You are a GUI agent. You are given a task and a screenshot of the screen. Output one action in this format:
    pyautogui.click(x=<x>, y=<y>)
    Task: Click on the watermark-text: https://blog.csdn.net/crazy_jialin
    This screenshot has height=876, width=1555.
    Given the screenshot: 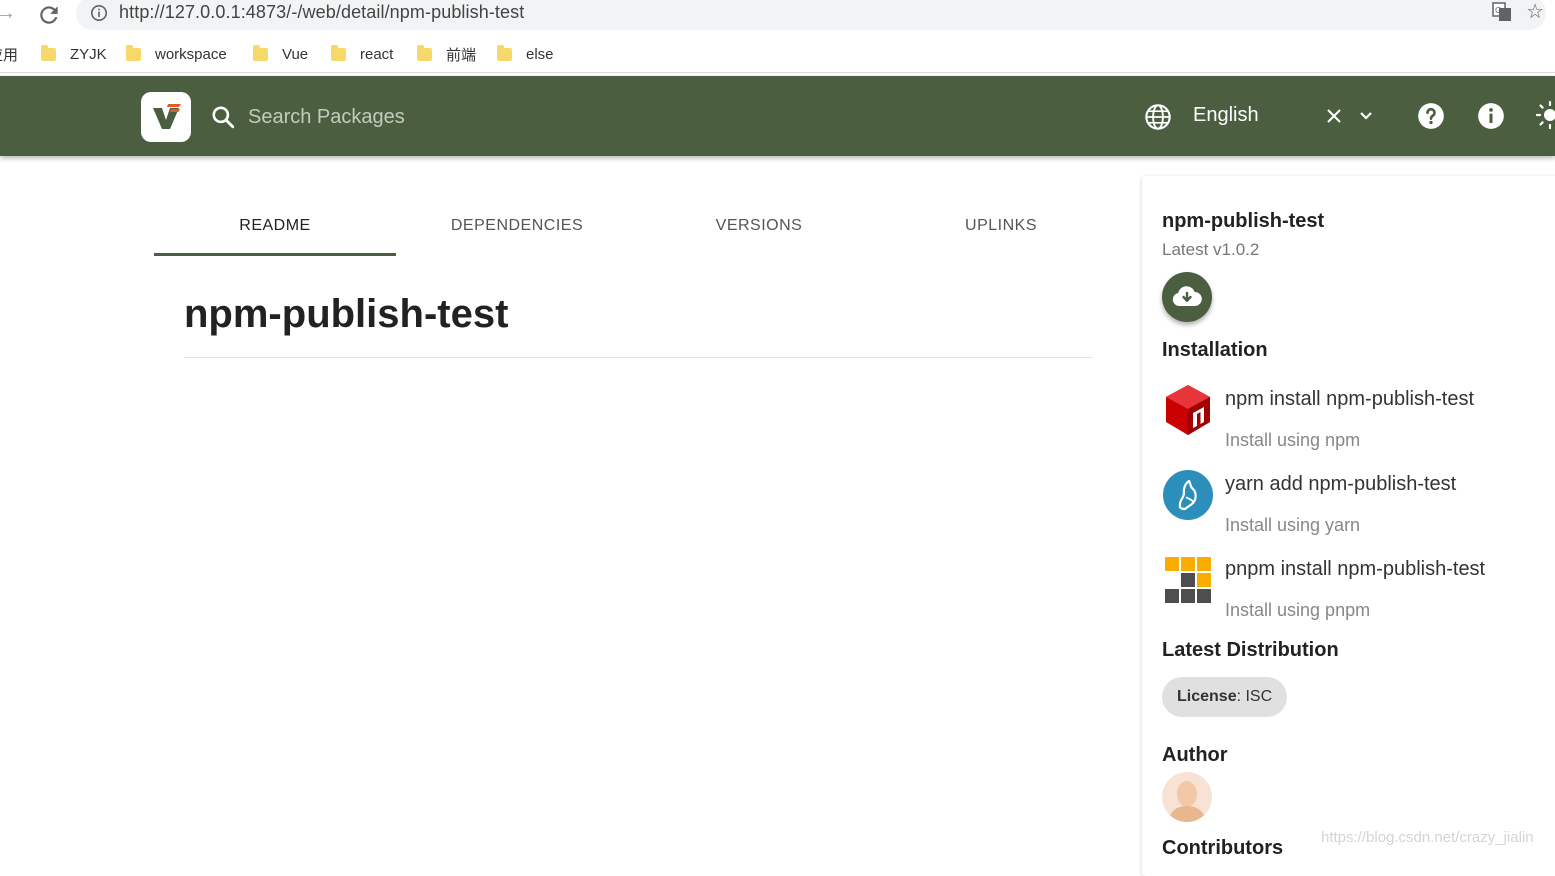 What is the action you would take?
    pyautogui.click(x=1427, y=837)
    